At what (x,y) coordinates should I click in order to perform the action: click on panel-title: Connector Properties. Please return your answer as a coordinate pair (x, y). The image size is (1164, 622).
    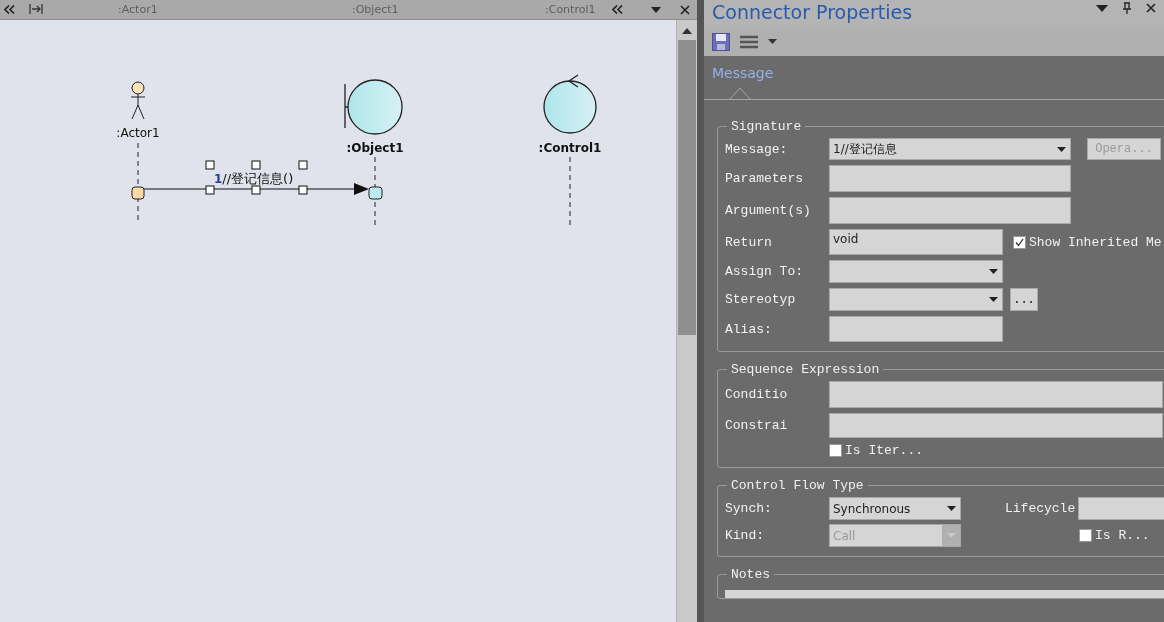
    Looking at the image, I should click on (812, 12).